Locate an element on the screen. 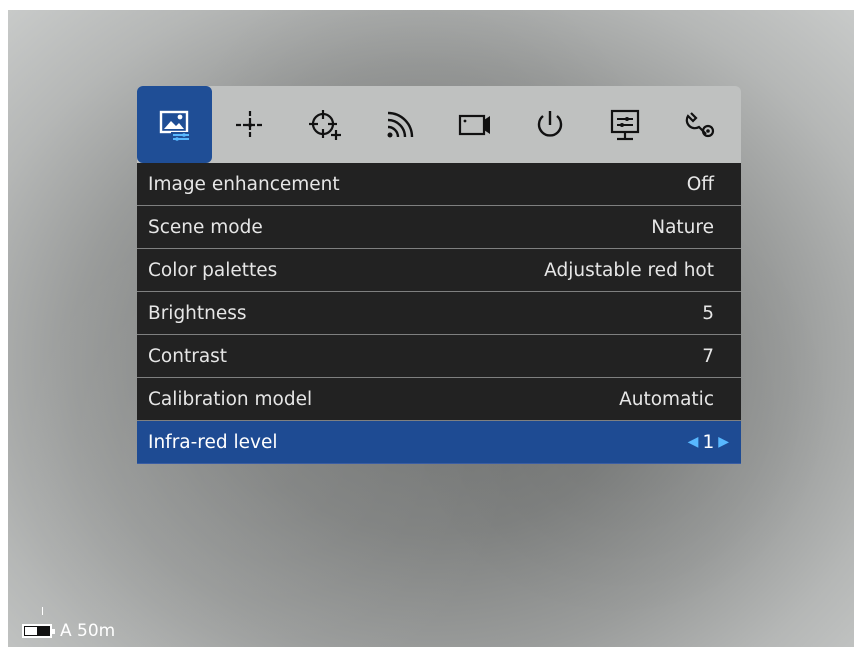 The height and width of the screenshot is (647, 854). row-label: Color palettes is located at coordinates (213, 270).